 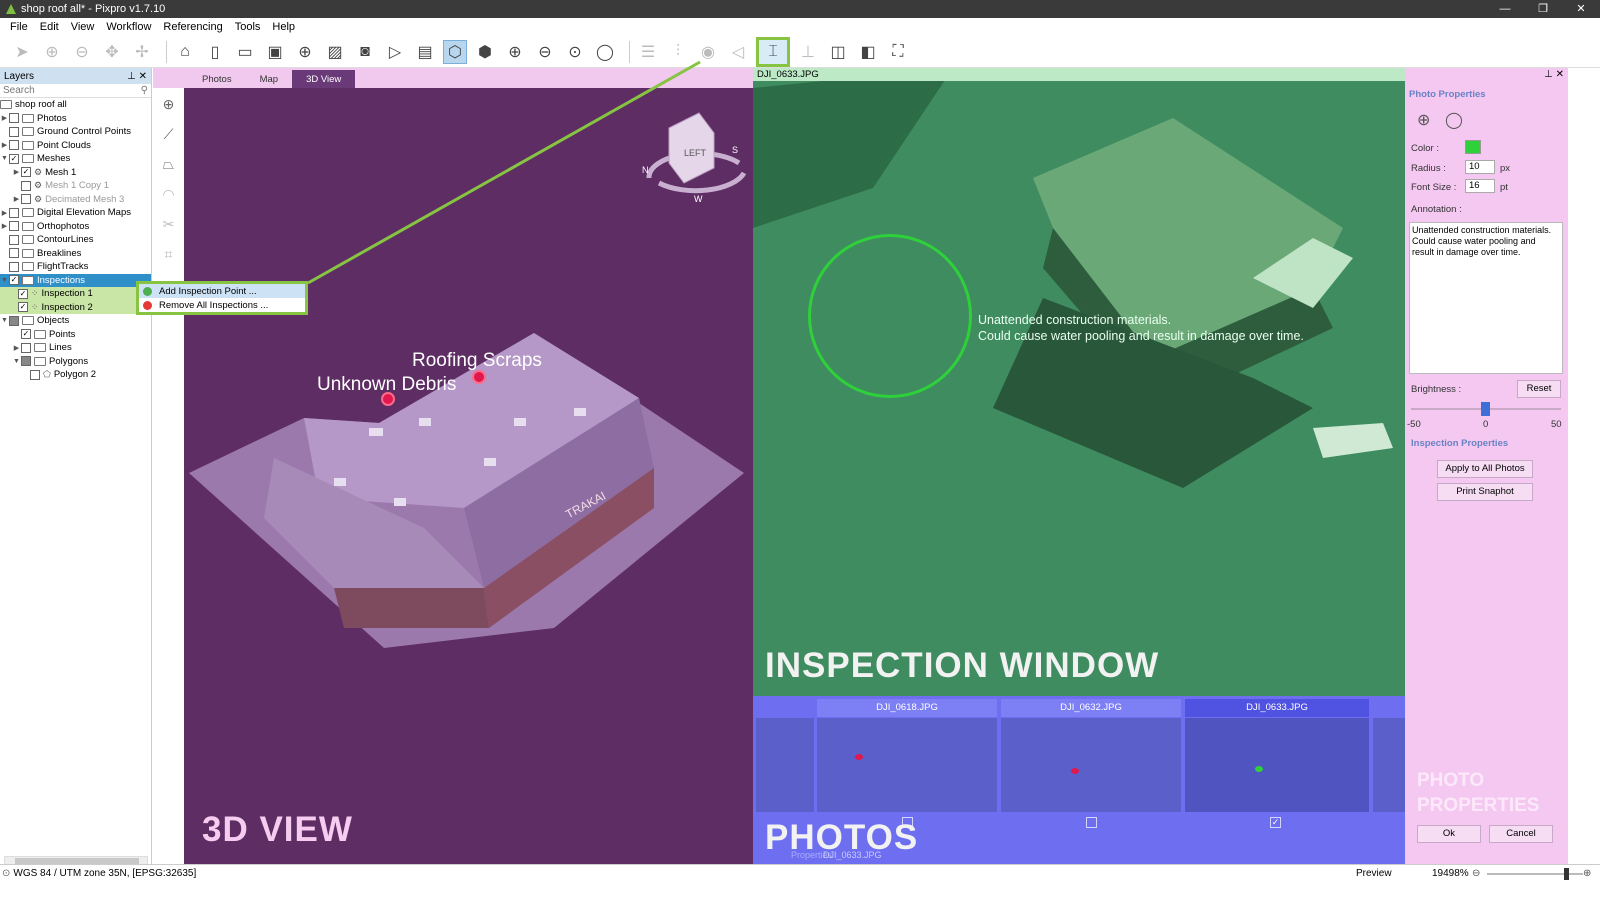 What do you see at coordinates (693, 158) in the screenshot?
I see `navigation-cube: LEFT S N W` at bounding box center [693, 158].